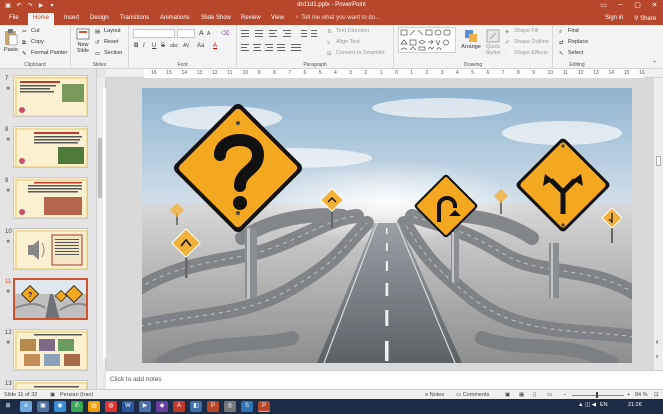 The height and width of the screenshot is (414, 663). Describe the element at coordinates (658, 161) in the screenshot. I see `canvas-scroll-thumb` at that location.